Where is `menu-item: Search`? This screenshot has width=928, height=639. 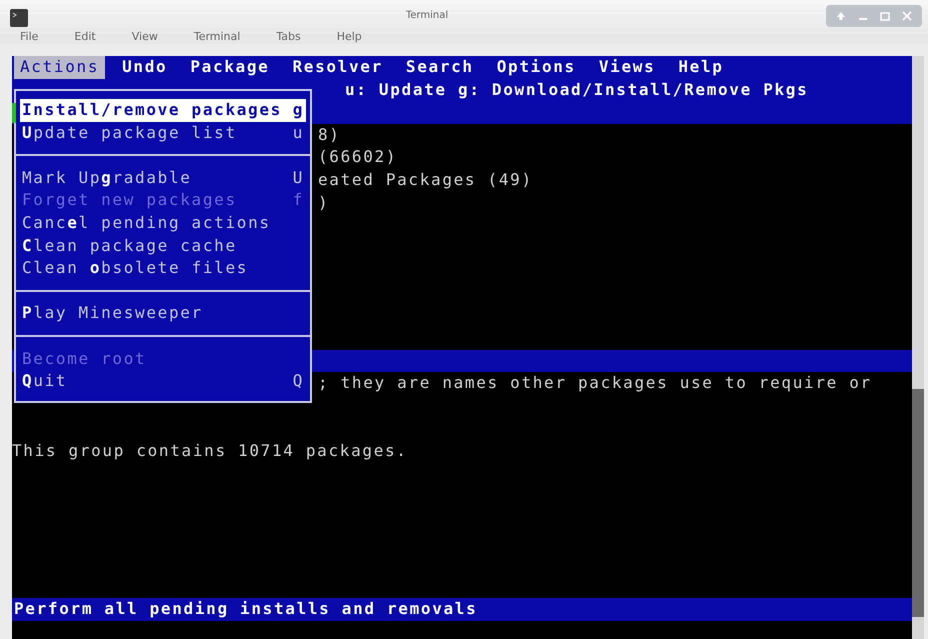
menu-item: Search is located at coordinates (440, 67).